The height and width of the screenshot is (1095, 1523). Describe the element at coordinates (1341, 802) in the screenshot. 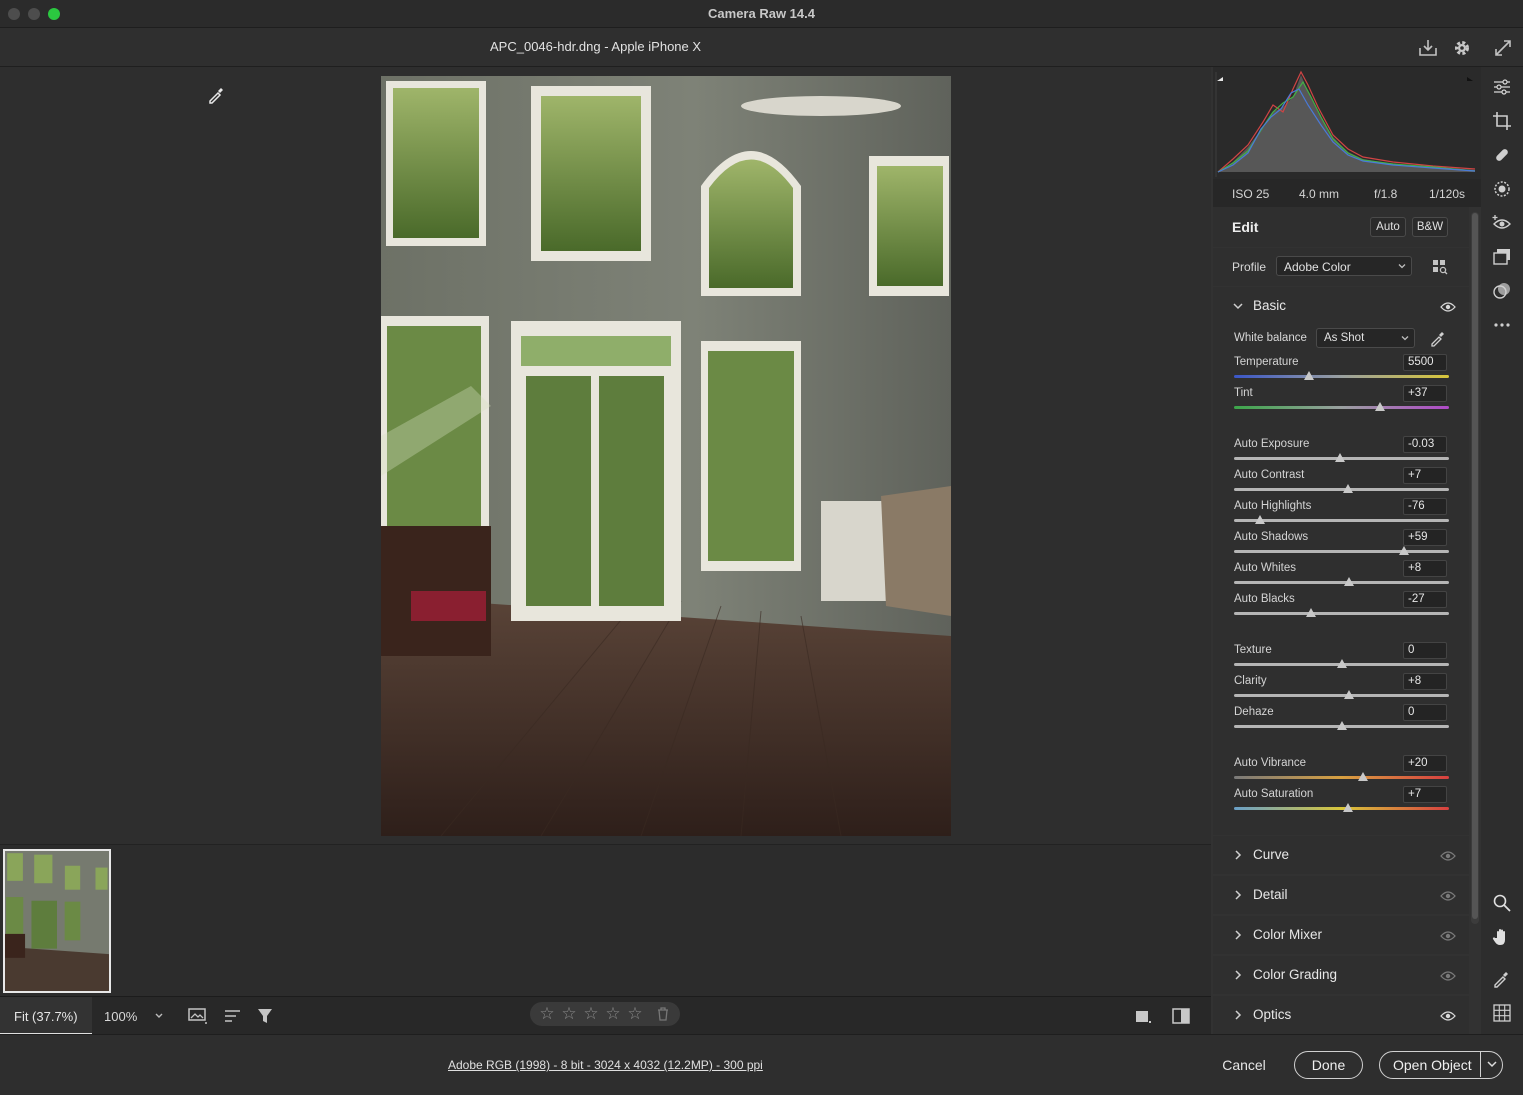

I see `slider-auto-saturation: Auto Saturation +7` at that location.